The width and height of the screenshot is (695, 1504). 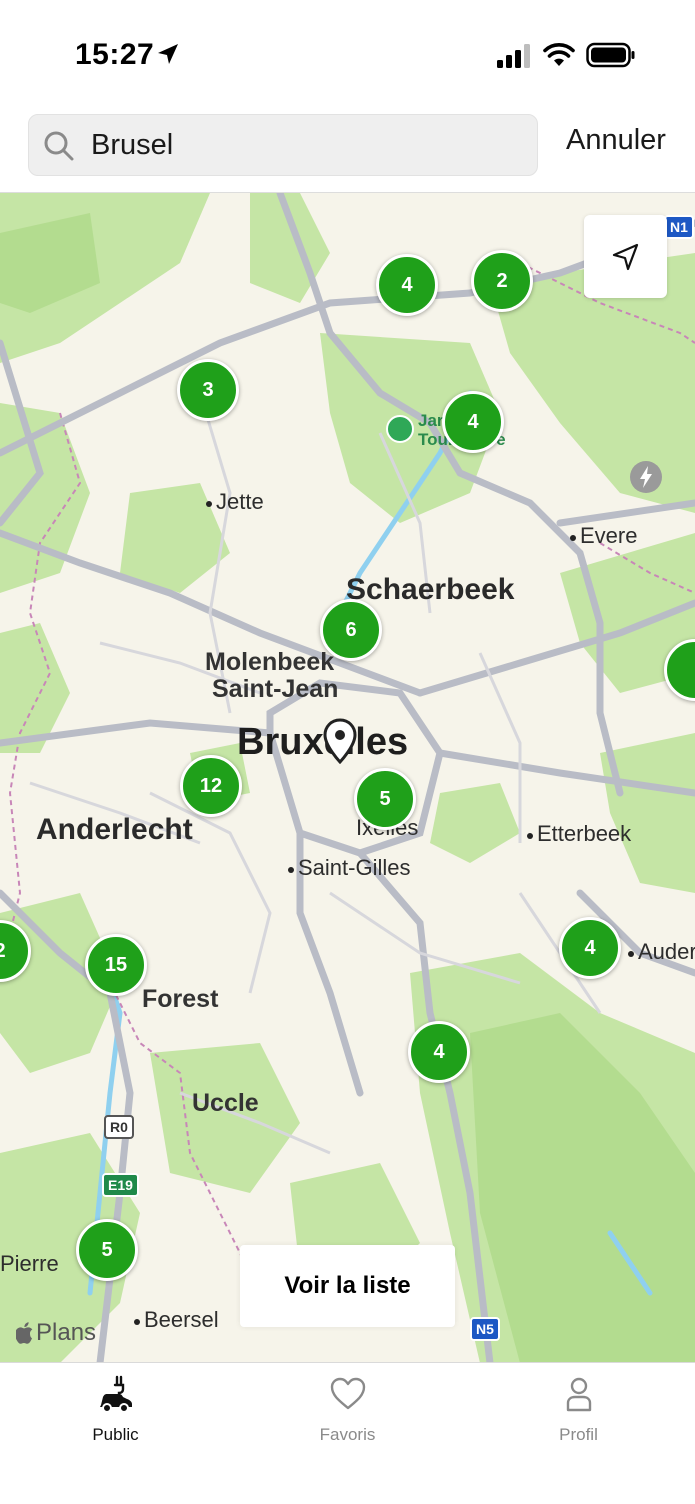 I want to click on tab-label: Favoris, so click(x=347, y=1434).